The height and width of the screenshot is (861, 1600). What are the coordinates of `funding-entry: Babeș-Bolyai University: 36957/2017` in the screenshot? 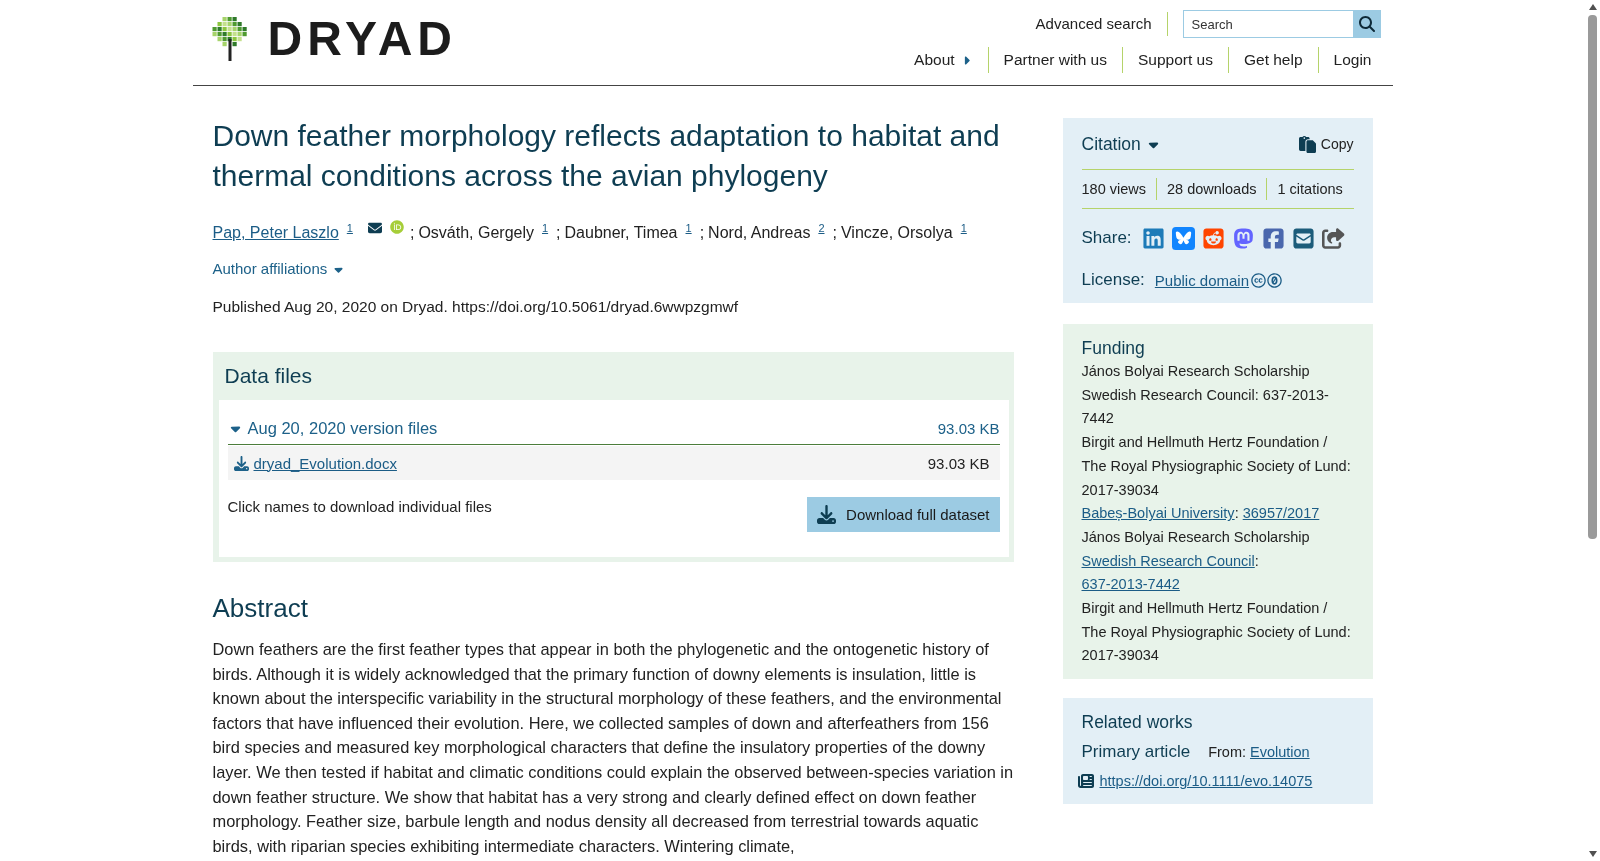 It's located at (1201, 514).